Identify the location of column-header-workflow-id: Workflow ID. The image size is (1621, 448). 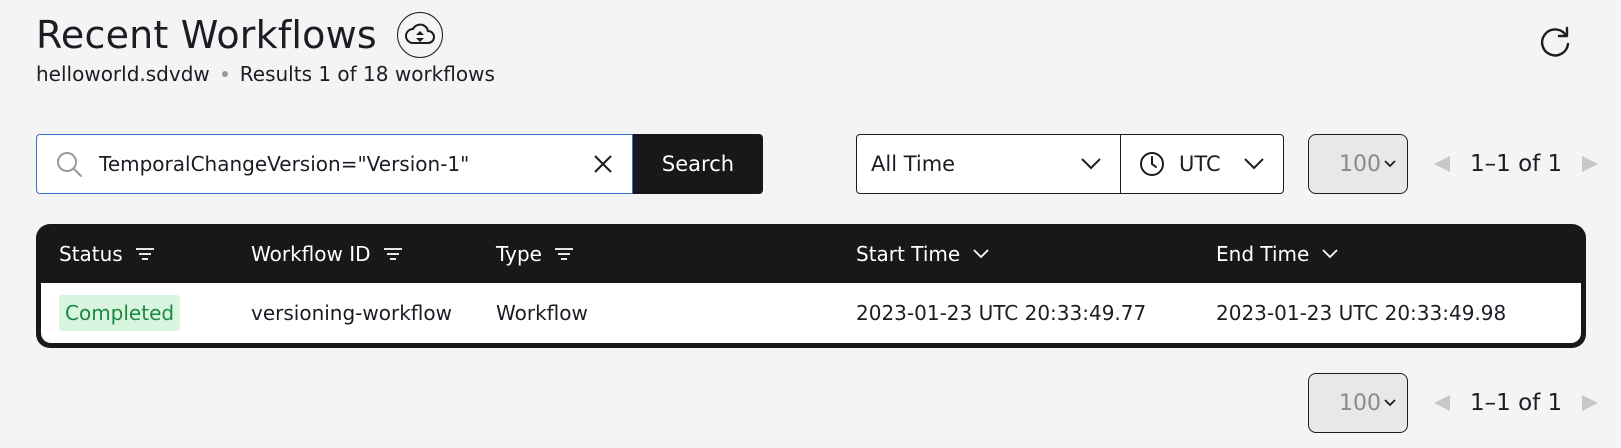
(327, 253).